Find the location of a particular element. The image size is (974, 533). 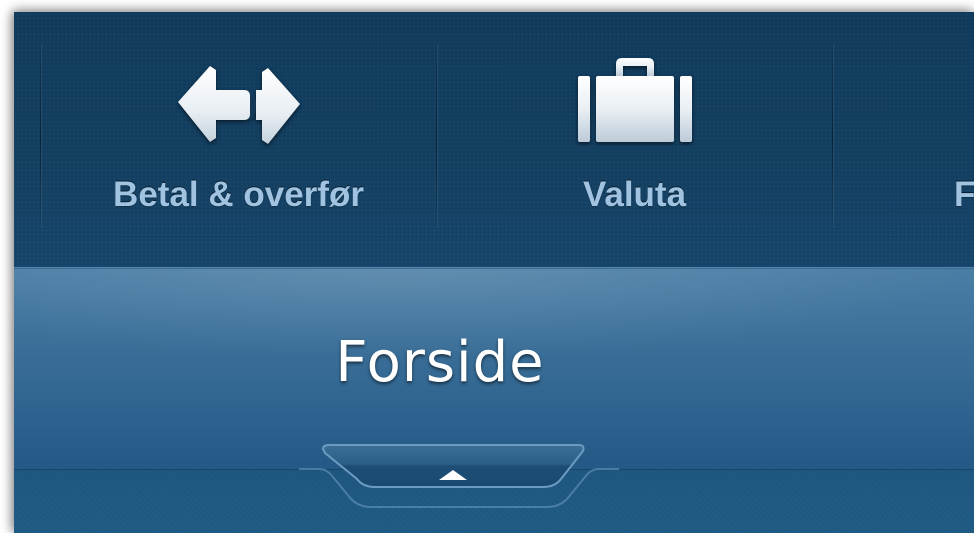

transfer-arrows-icon is located at coordinates (239, 107).